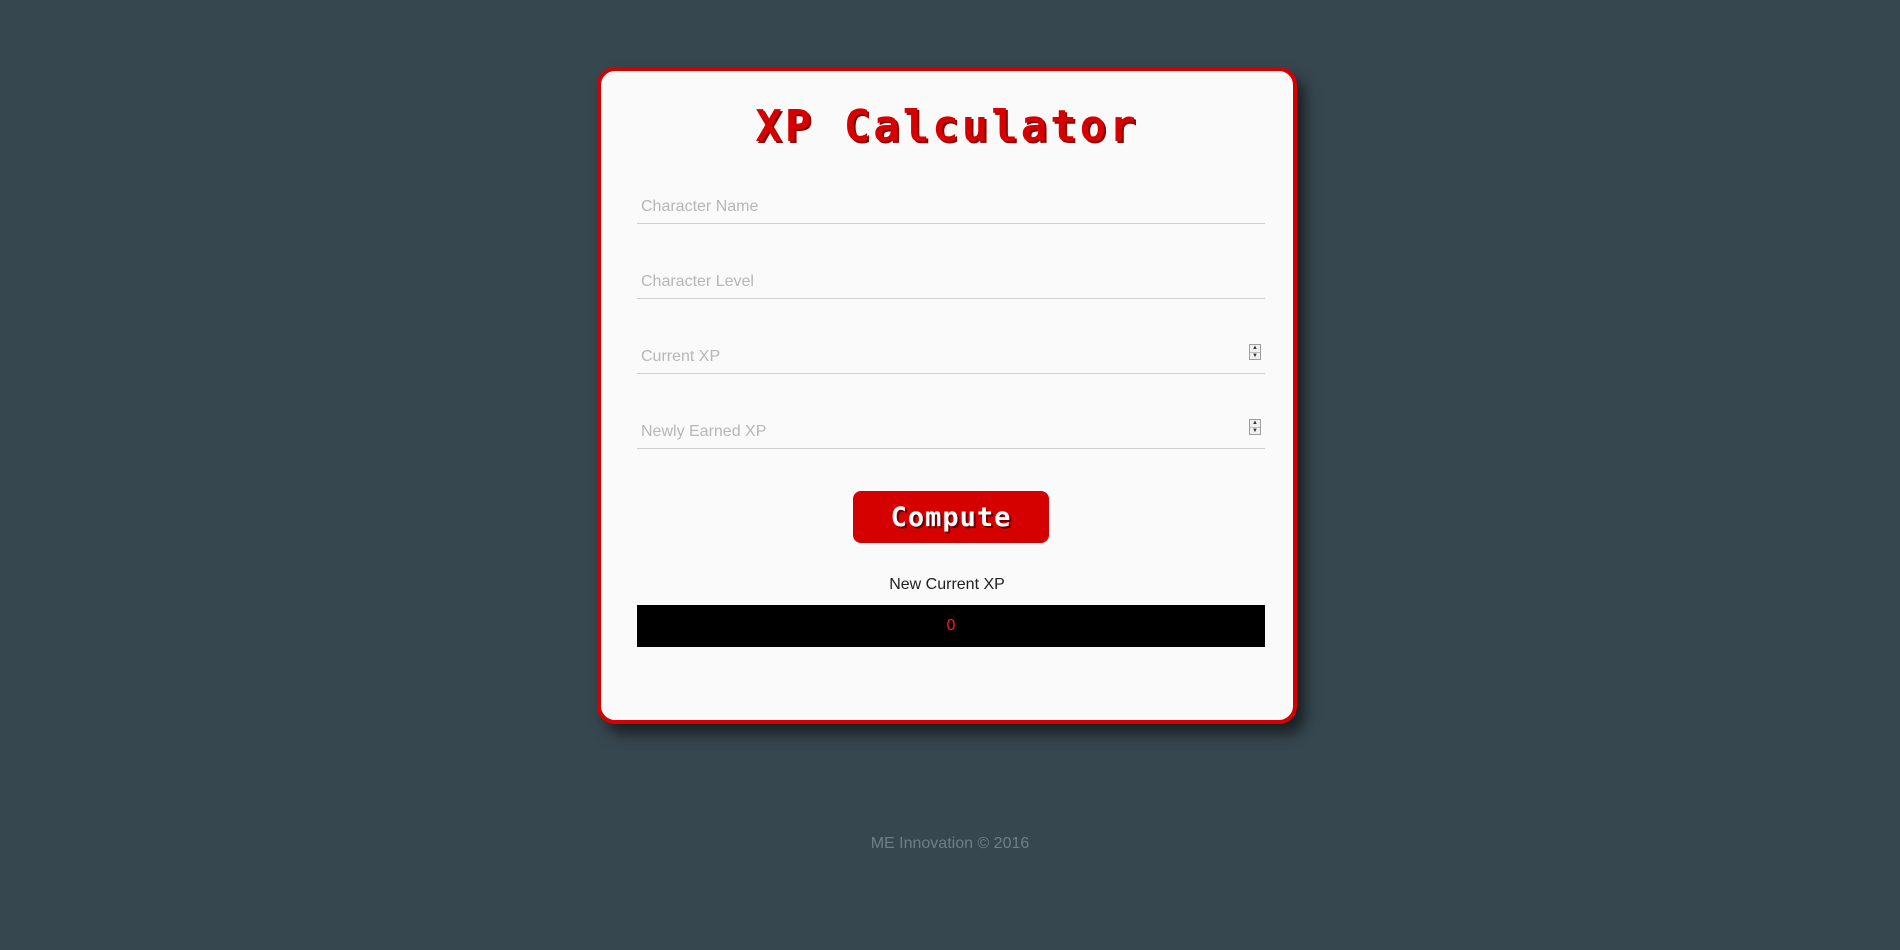 This screenshot has height=950, width=1900. I want to click on current-xp-field: ▲ ▼, so click(951, 358).